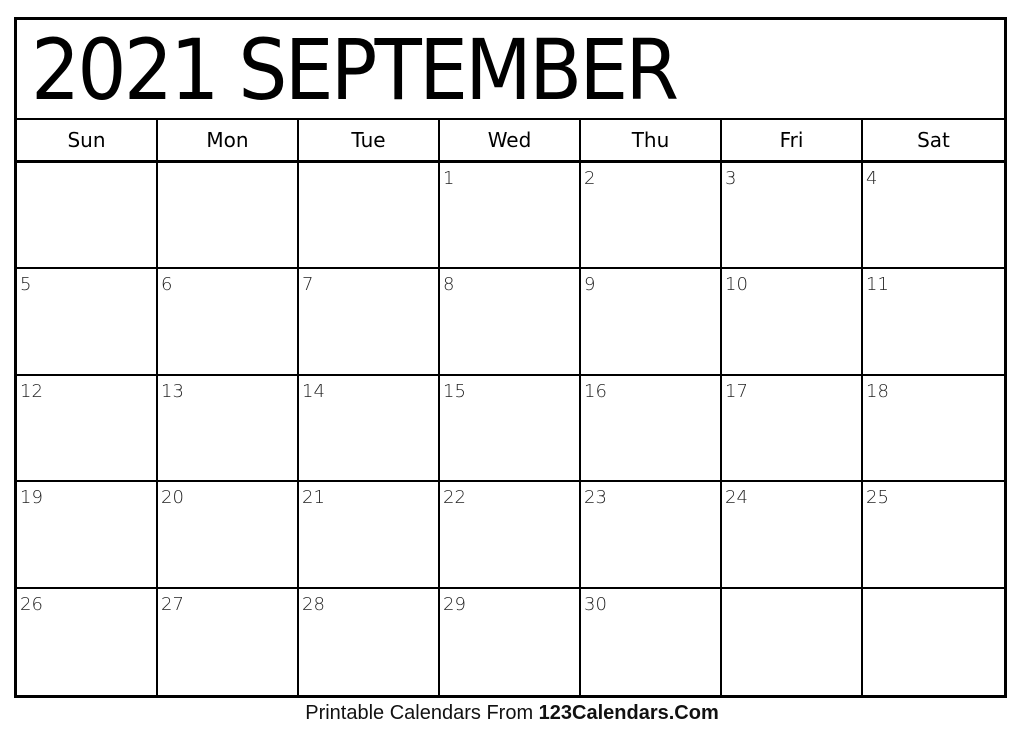 This screenshot has height=743, width=1024. What do you see at coordinates (167, 285) in the screenshot?
I see `day-number: 6` at bounding box center [167, 285].